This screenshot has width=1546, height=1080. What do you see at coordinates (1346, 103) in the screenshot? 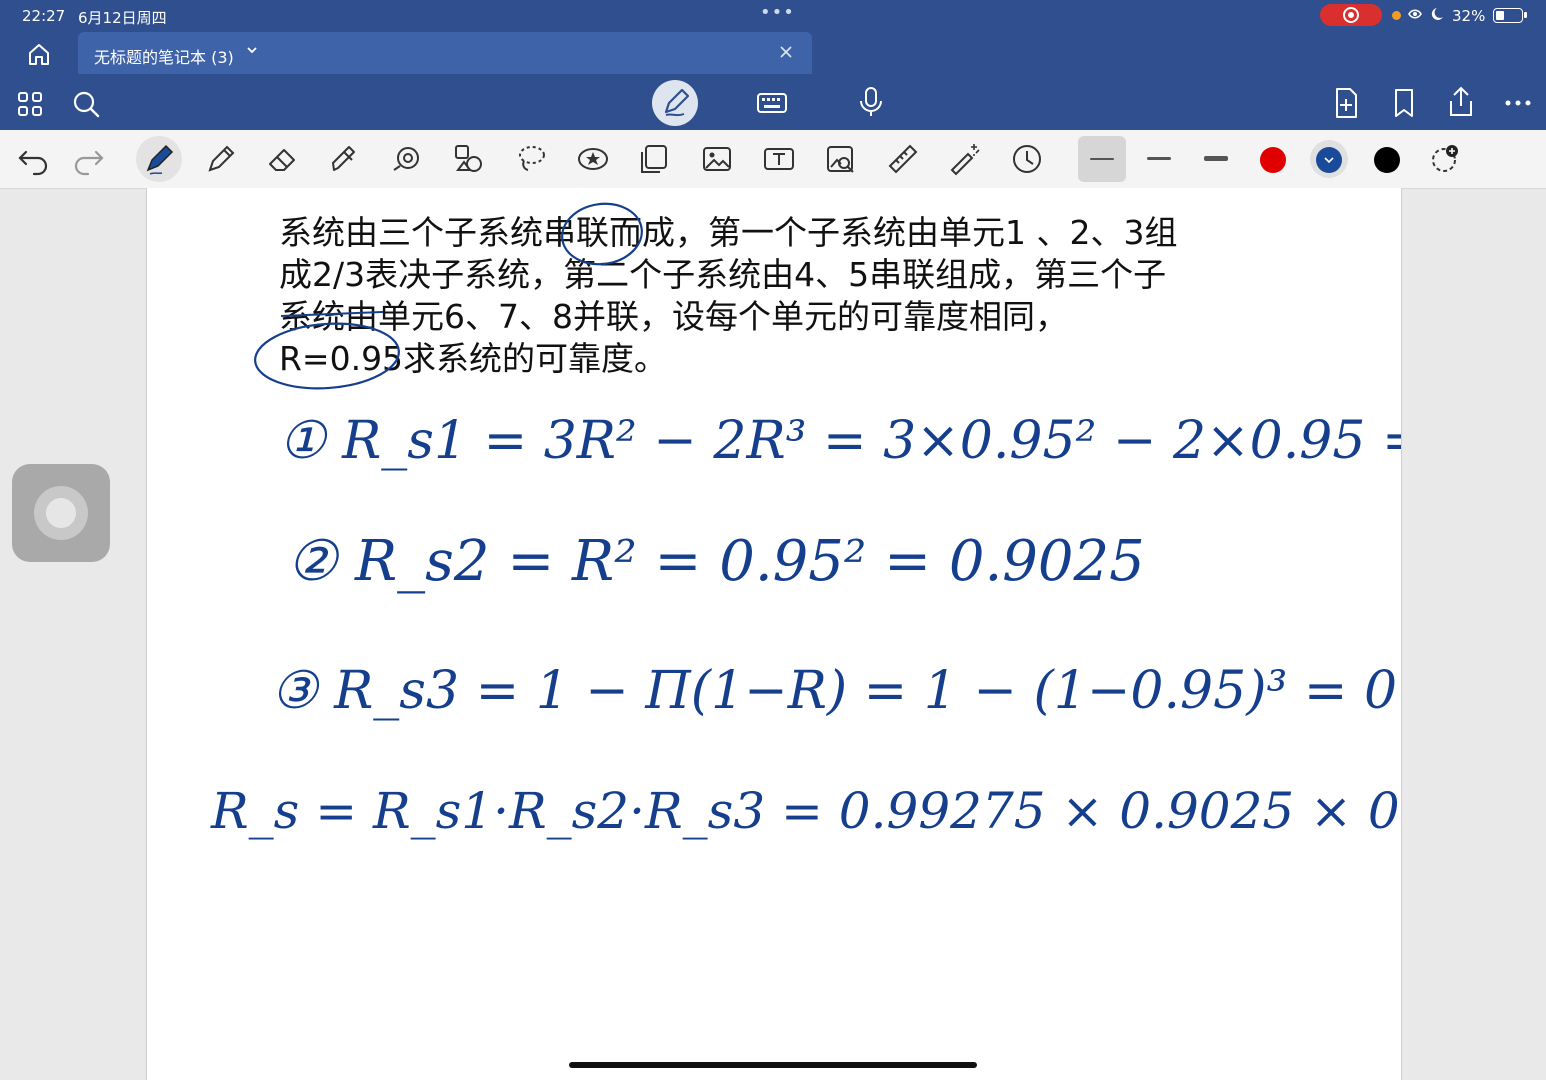
I see `add-page-icon` at bounding box center [1346, 103].